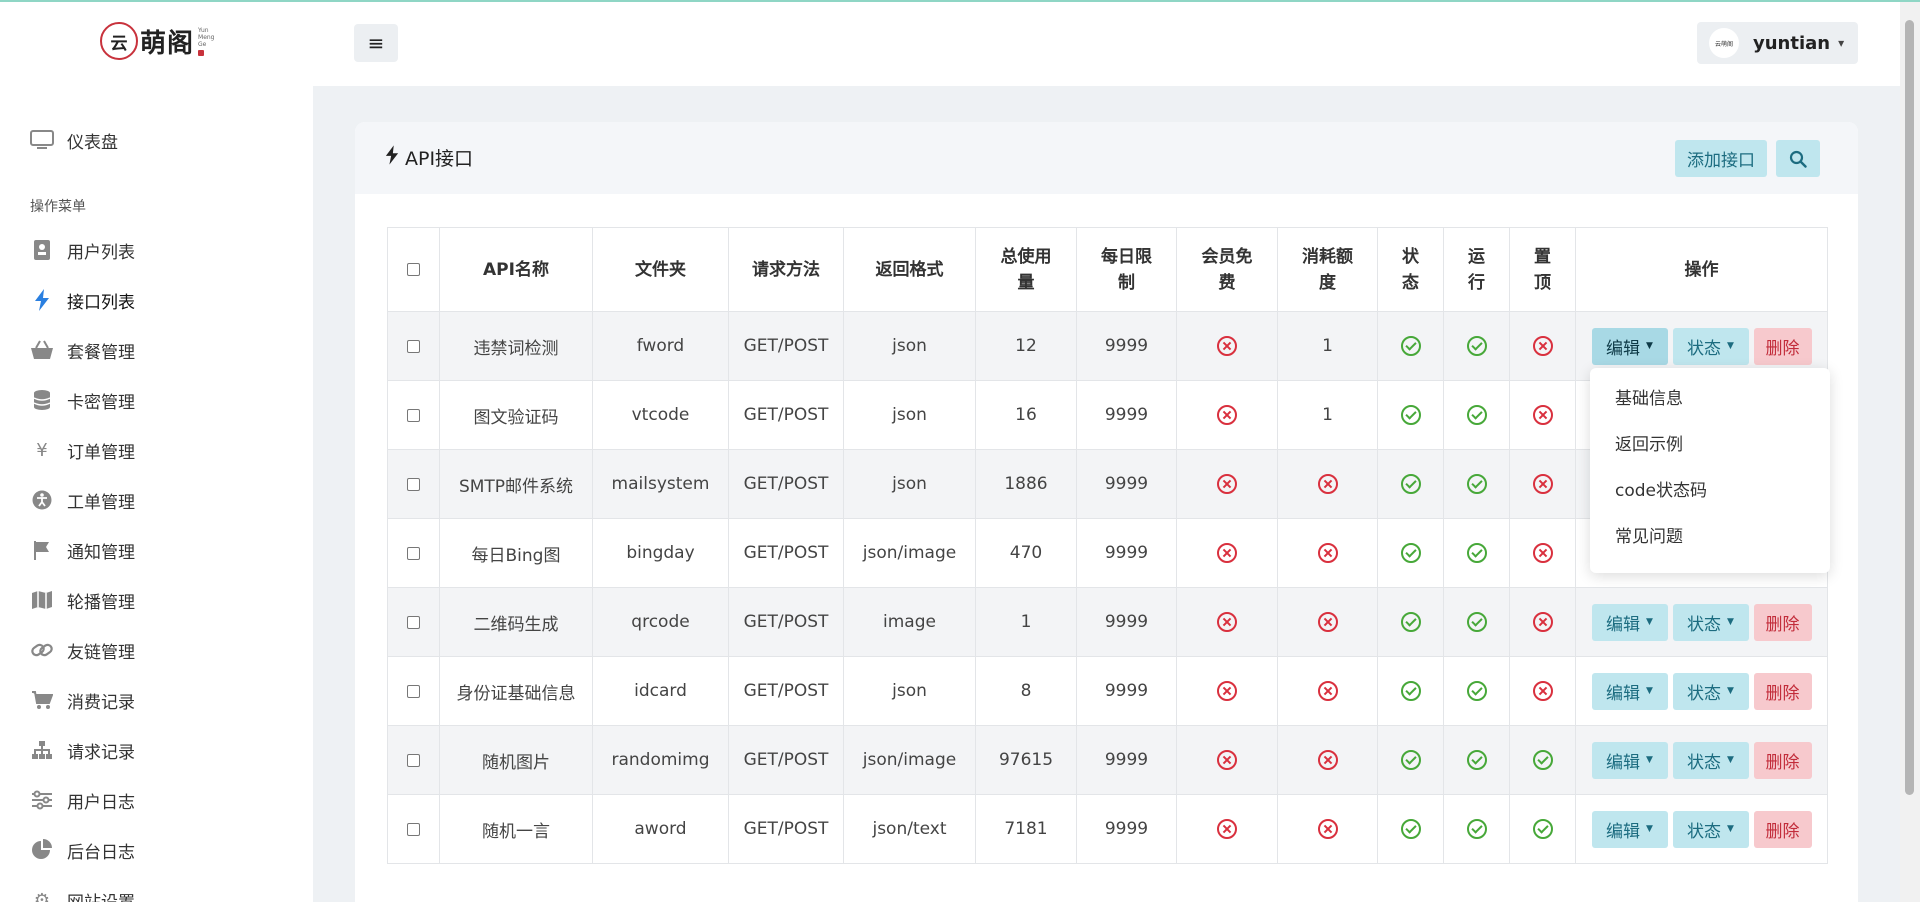 The width and height of the screenshot is (1920, 902). I want to click on sidebar-item-spending: 消费记录, so click(82, 700).